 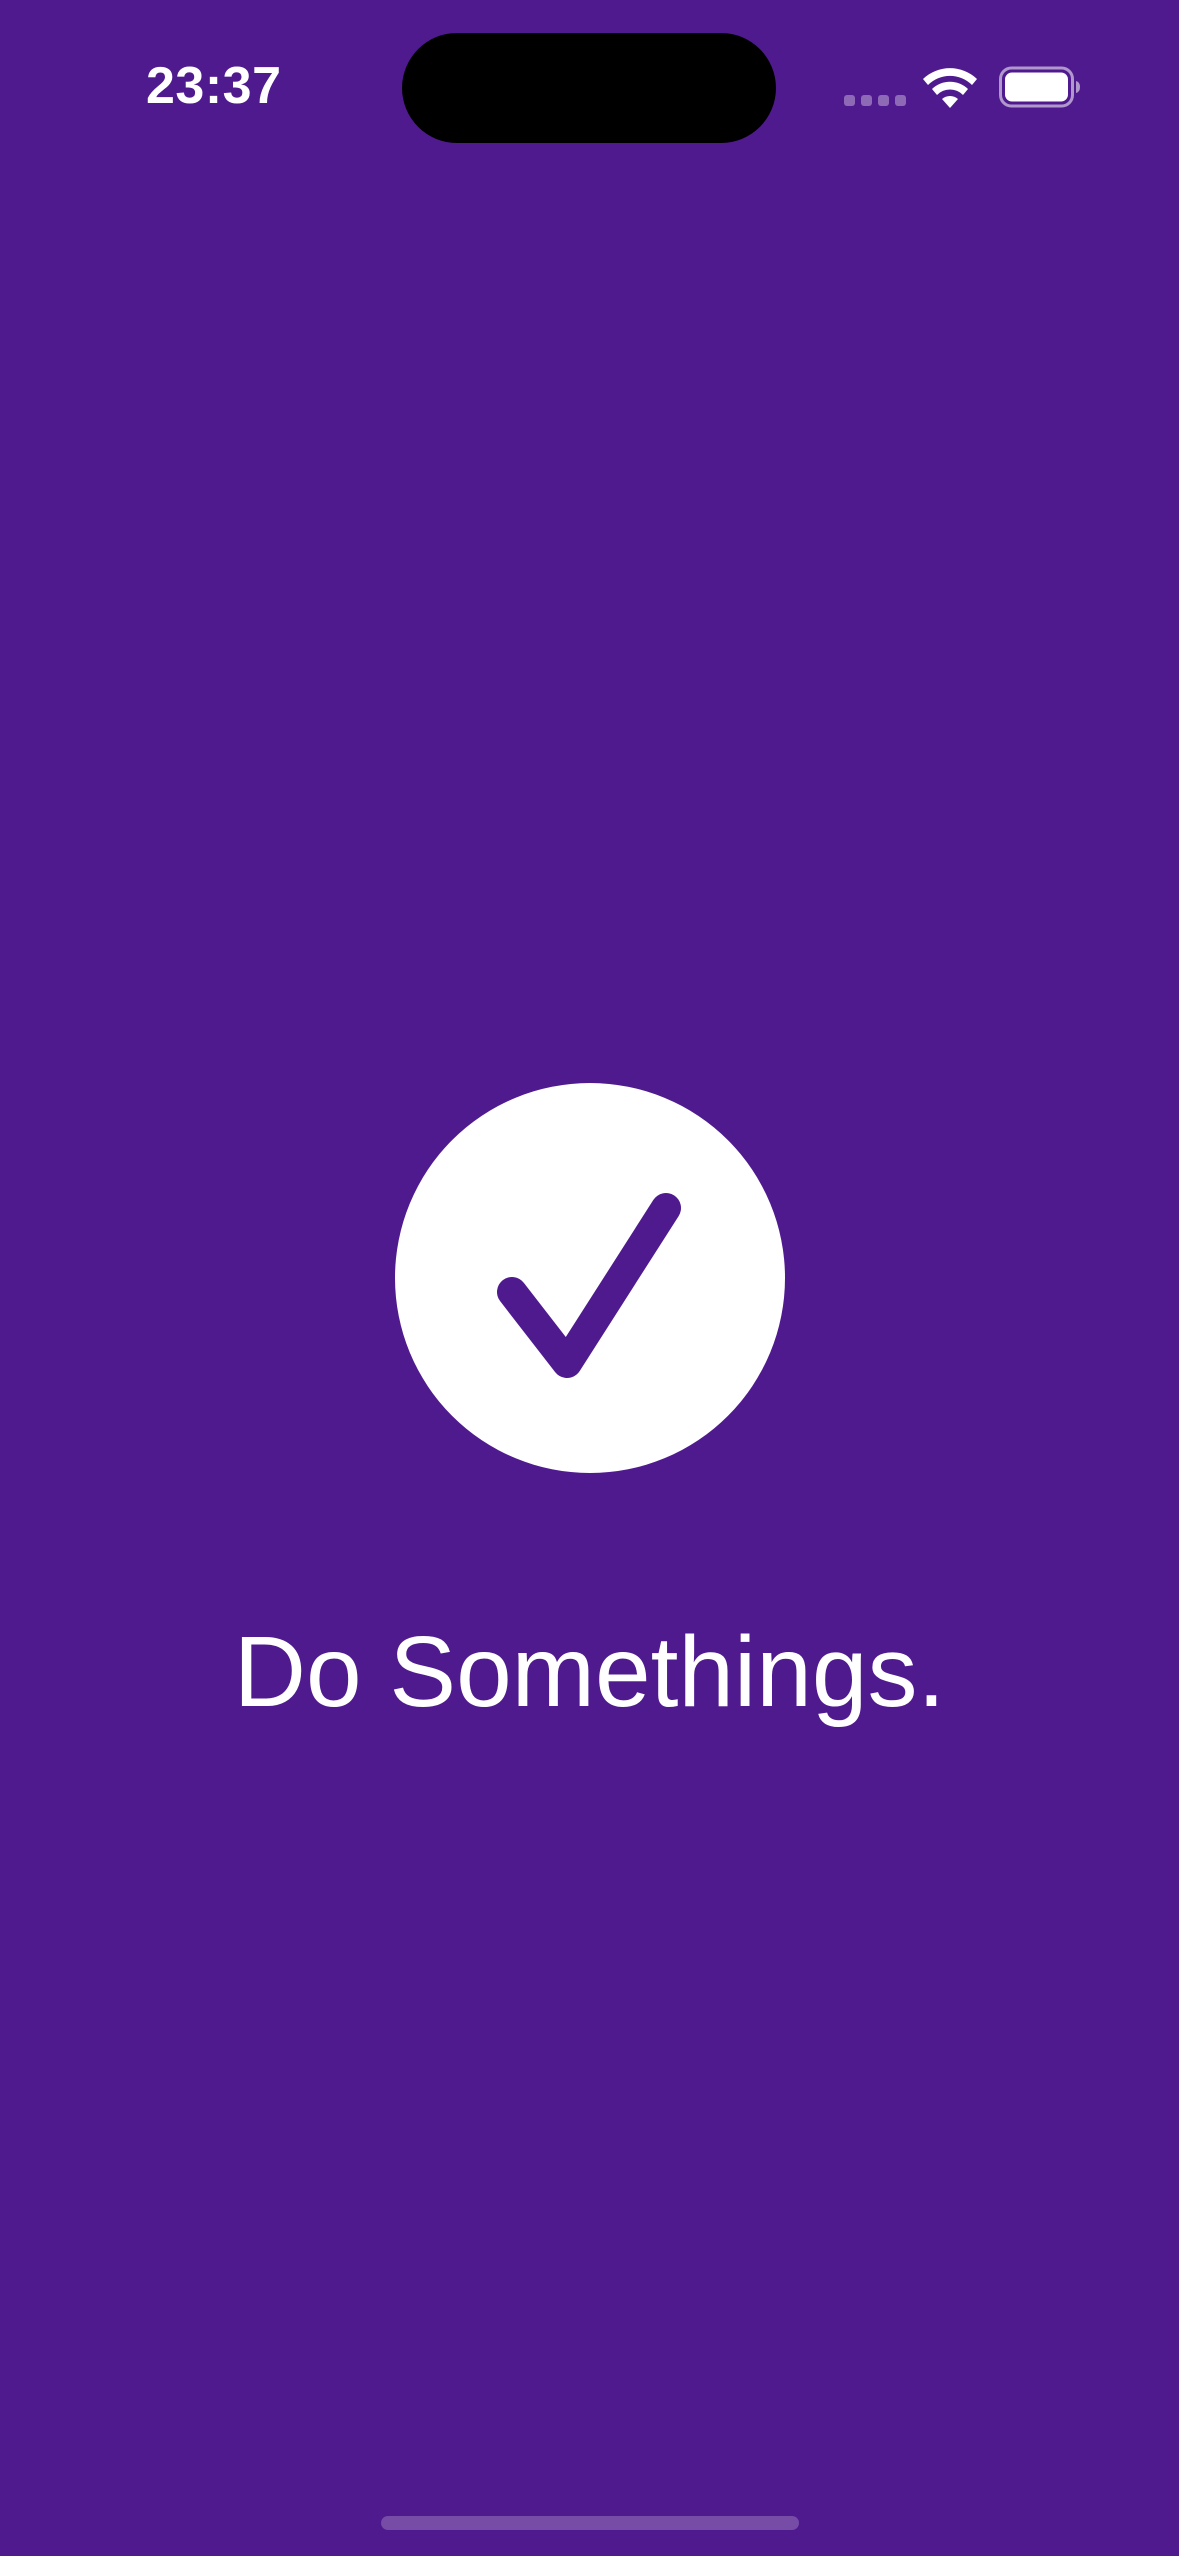 What do you see at coordinates (589, 88) in the screenshot?
I see `dynamic-island` at bounding box center [589, 88].